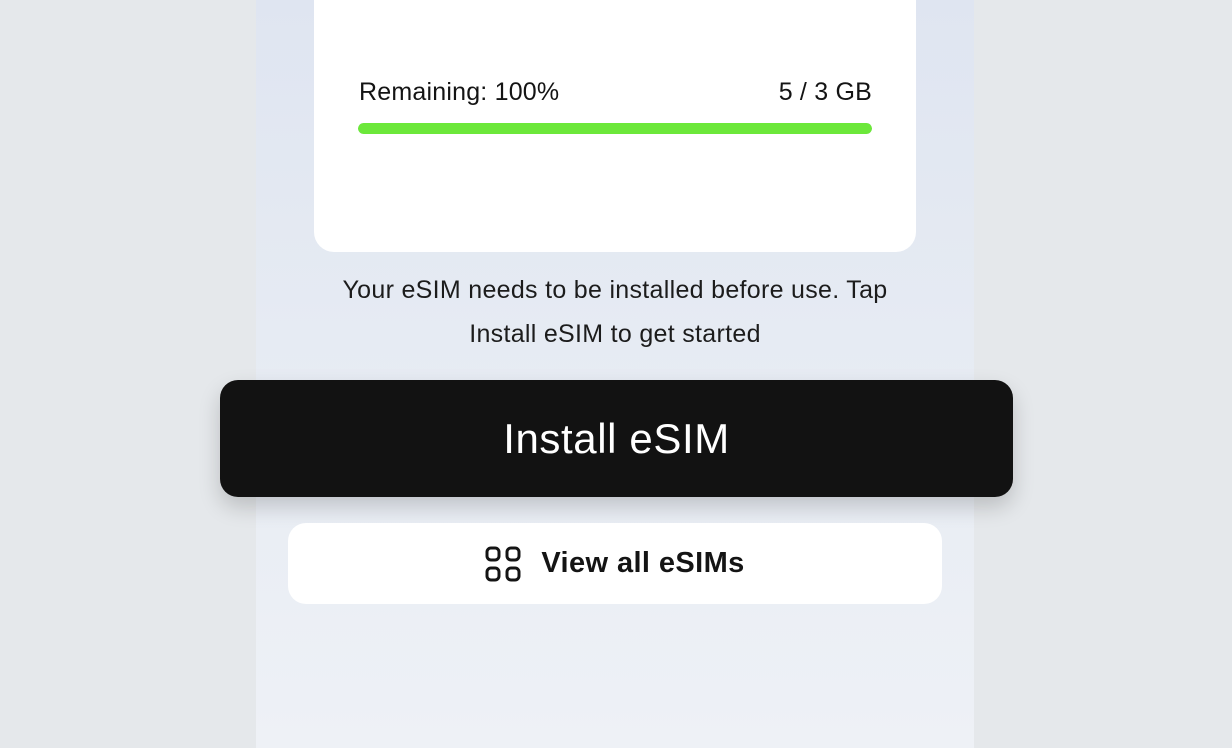 The height and width of the screenshot is (748, 1232). I want to click on install-esim-button: Install eSIM, so click(616, 438).